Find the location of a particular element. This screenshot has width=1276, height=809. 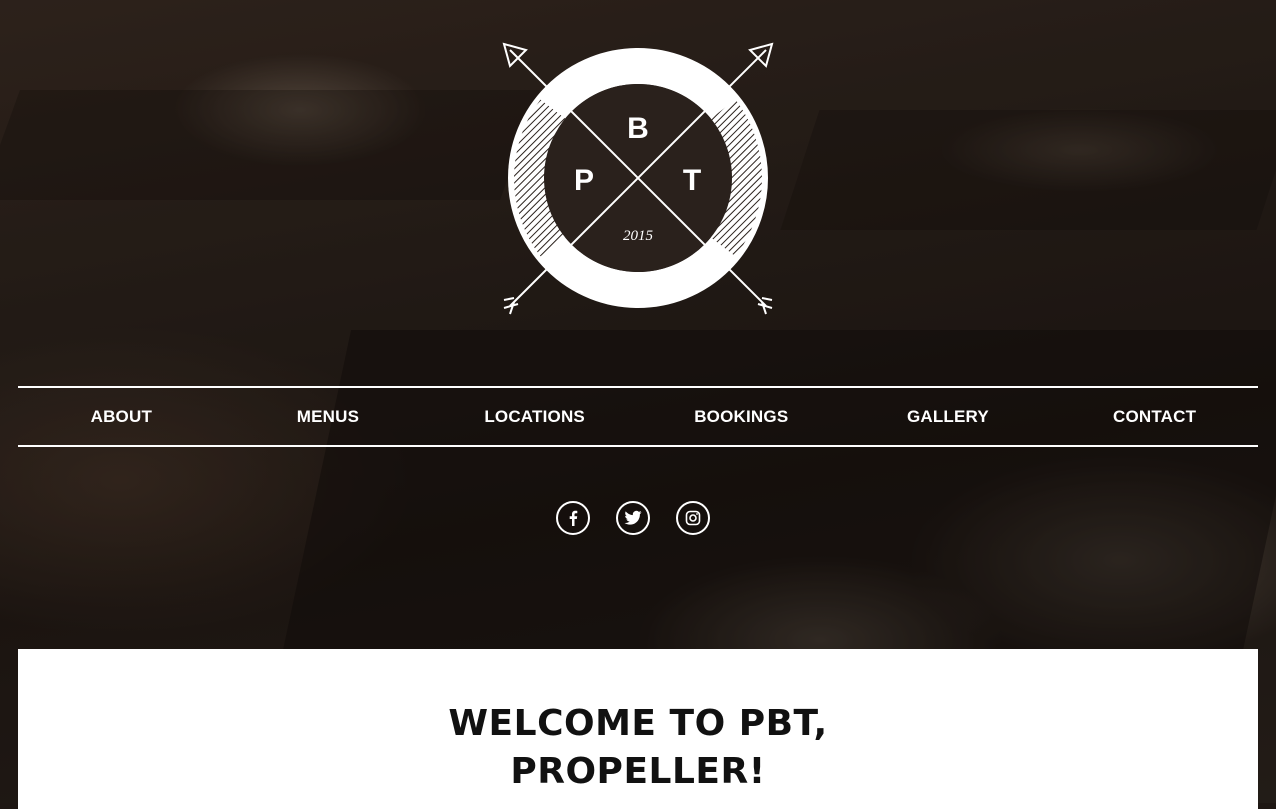

logo-letter-t: T is located at coordinates (692, 180).